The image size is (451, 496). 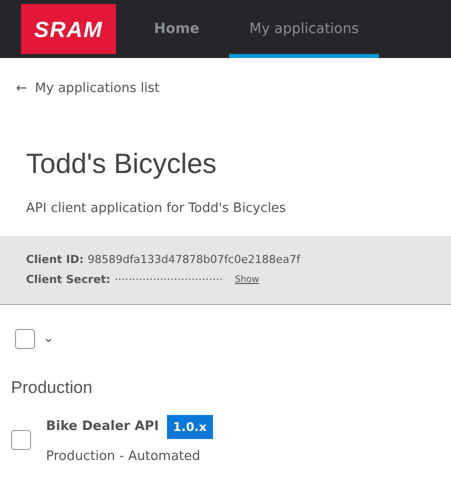 What do you see at coordinates (124, 457) in the screenshot?
I see `api-subtitle: Production - Automated` at bounding box center [124, 457].